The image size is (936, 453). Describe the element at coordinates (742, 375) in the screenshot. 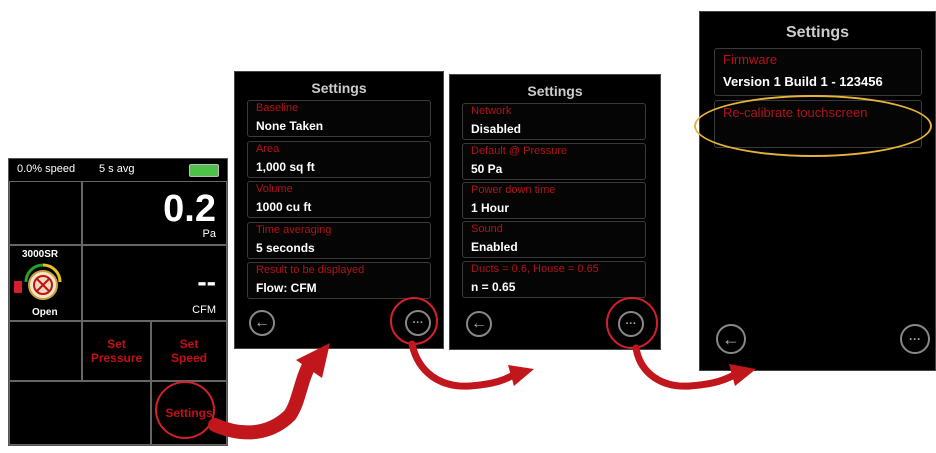

I see `arrow-to-panel-3-head` at that location.